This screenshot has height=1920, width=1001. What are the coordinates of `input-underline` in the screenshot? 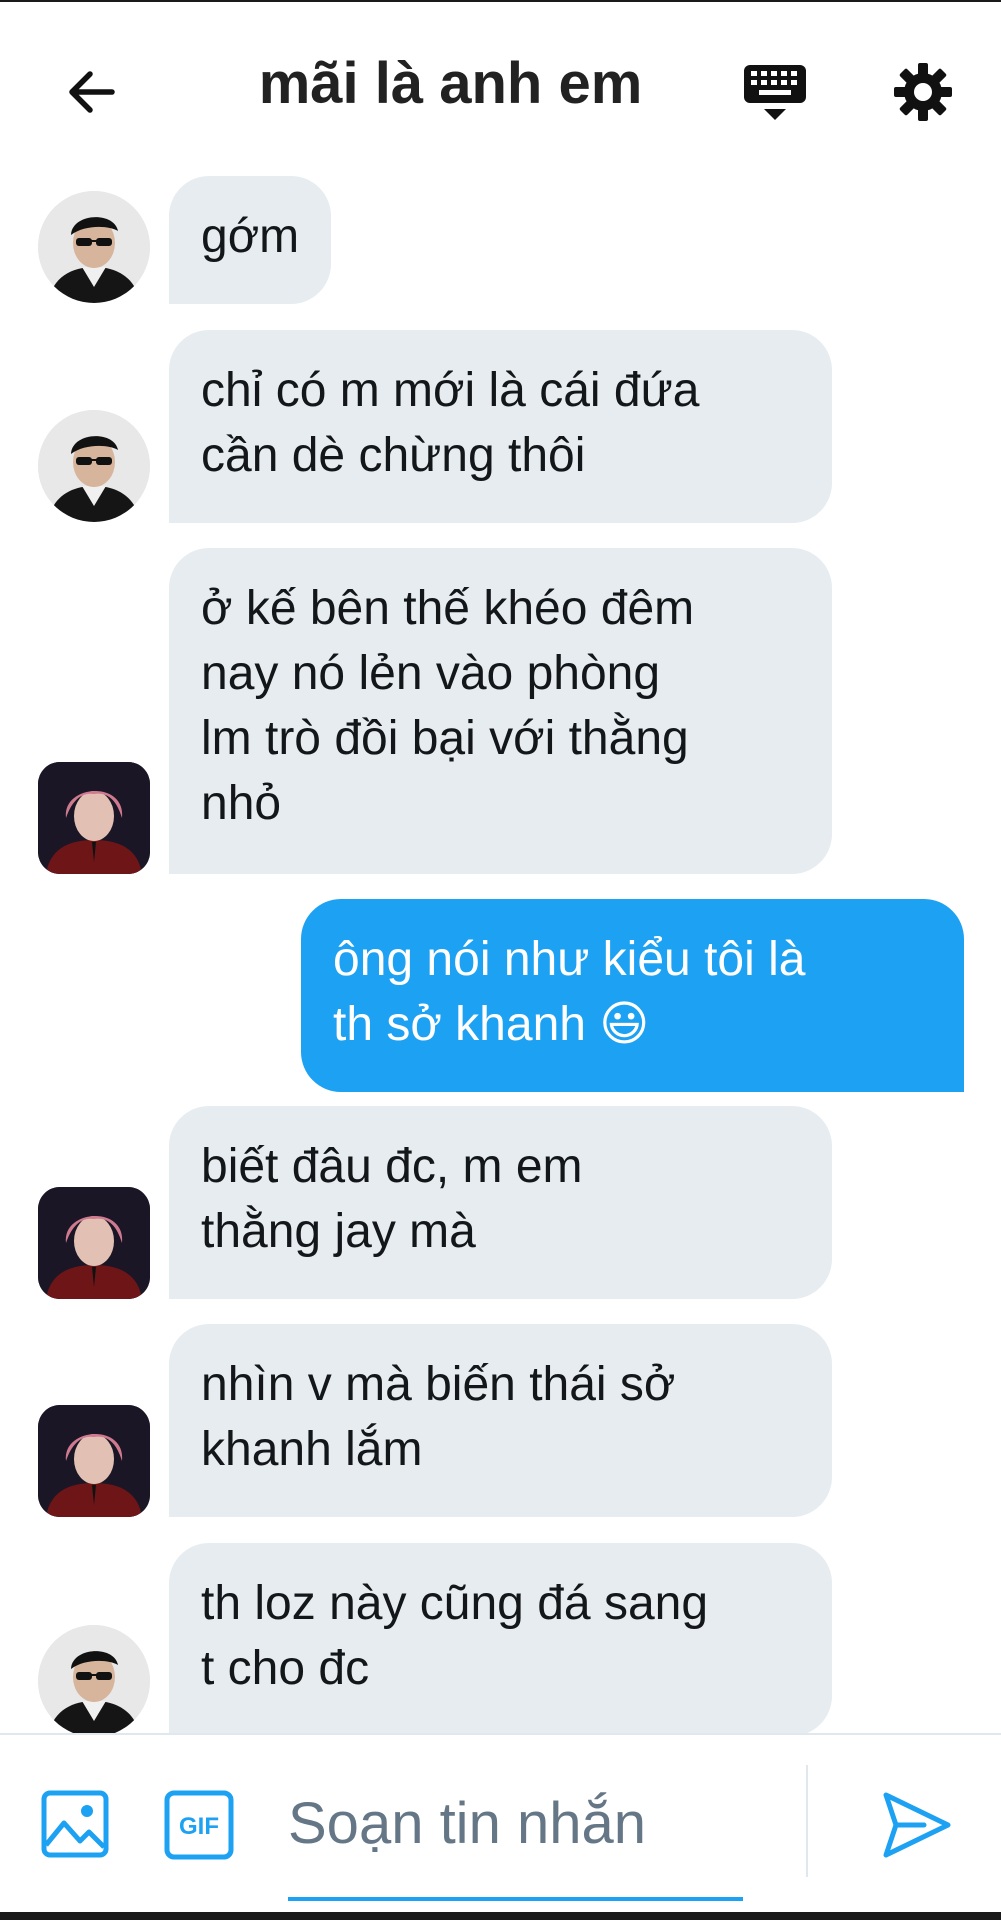 It's located at (515, 1899).